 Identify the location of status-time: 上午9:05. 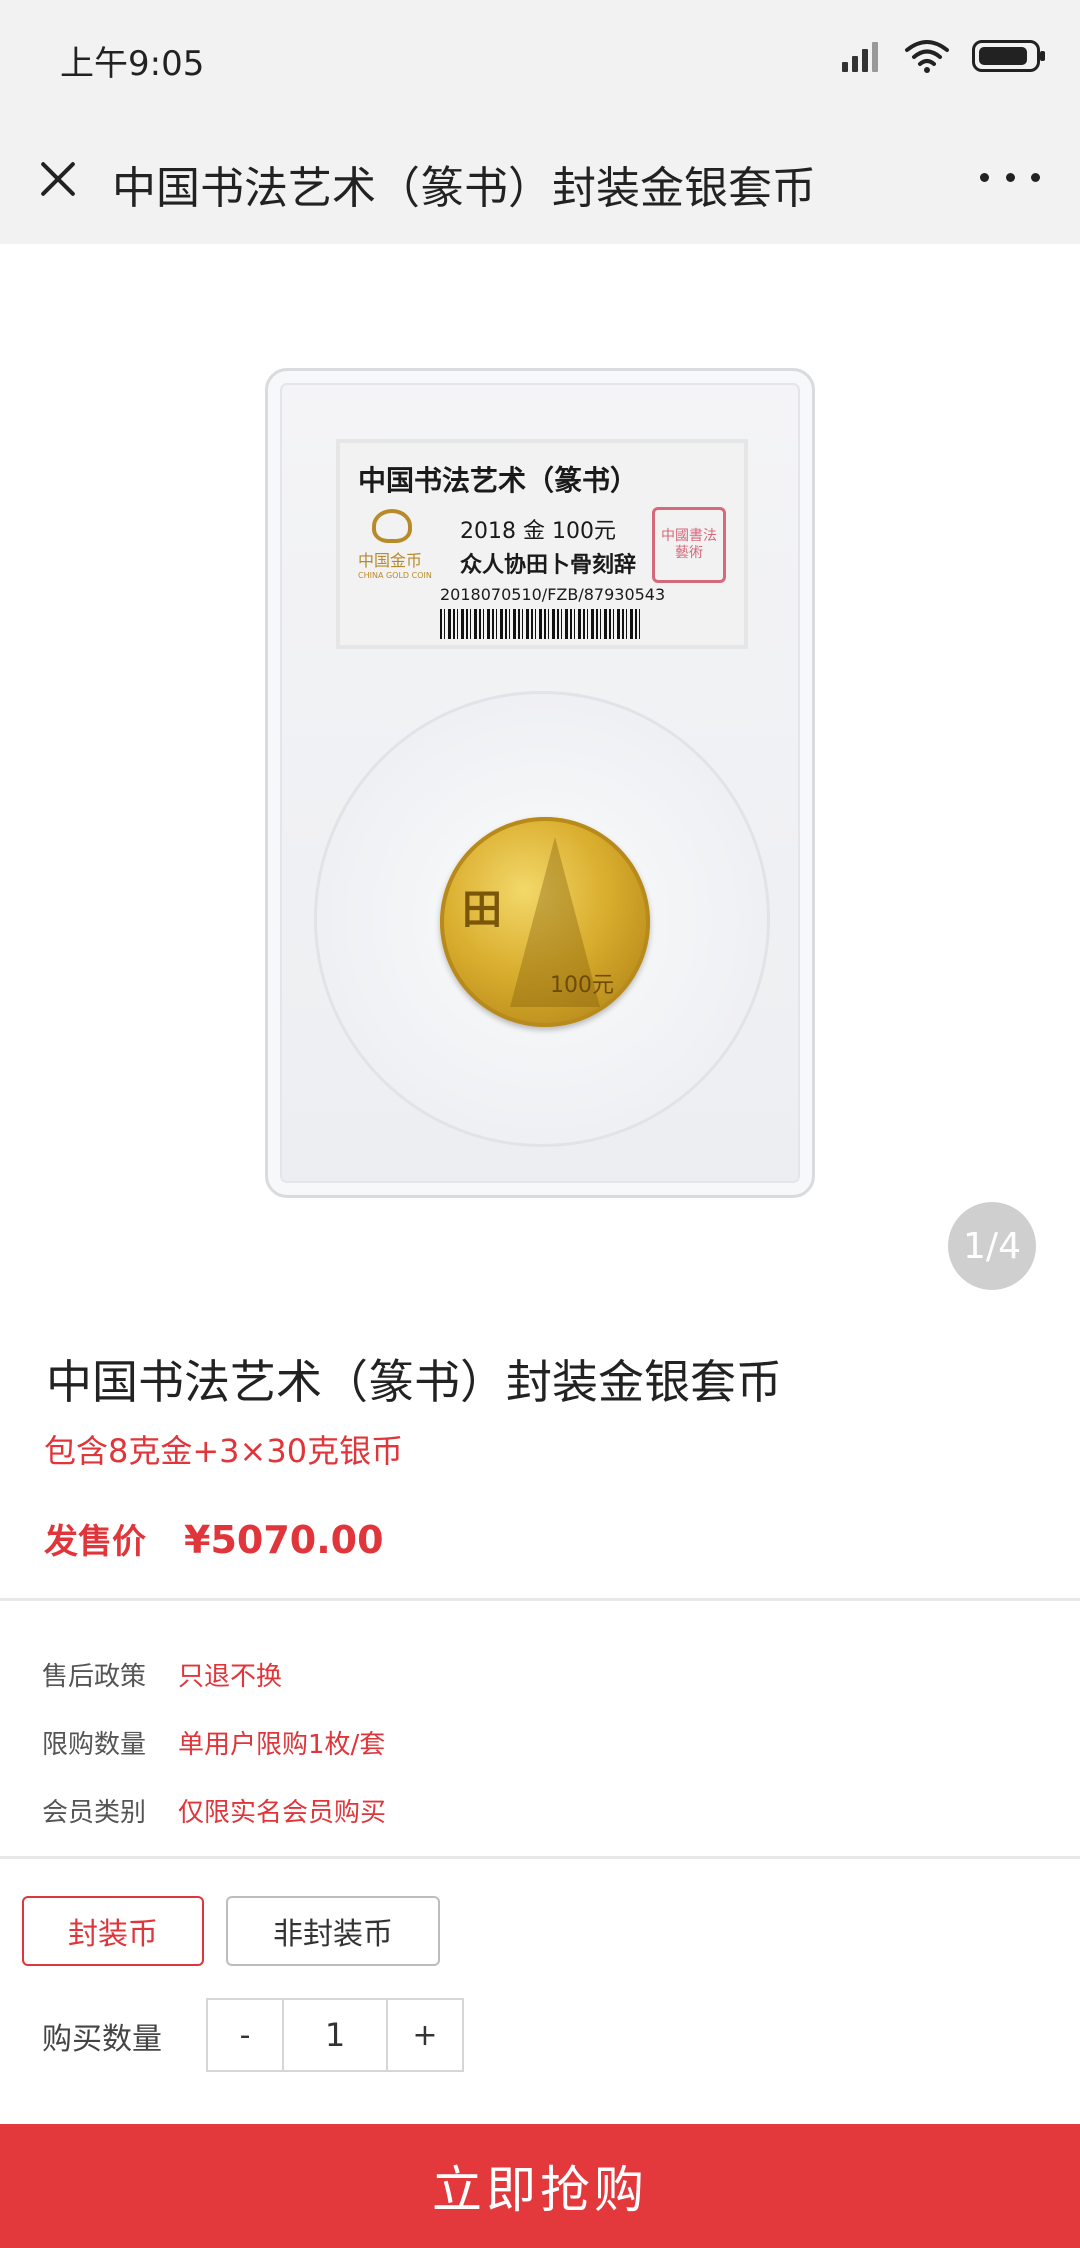
(132, 64).